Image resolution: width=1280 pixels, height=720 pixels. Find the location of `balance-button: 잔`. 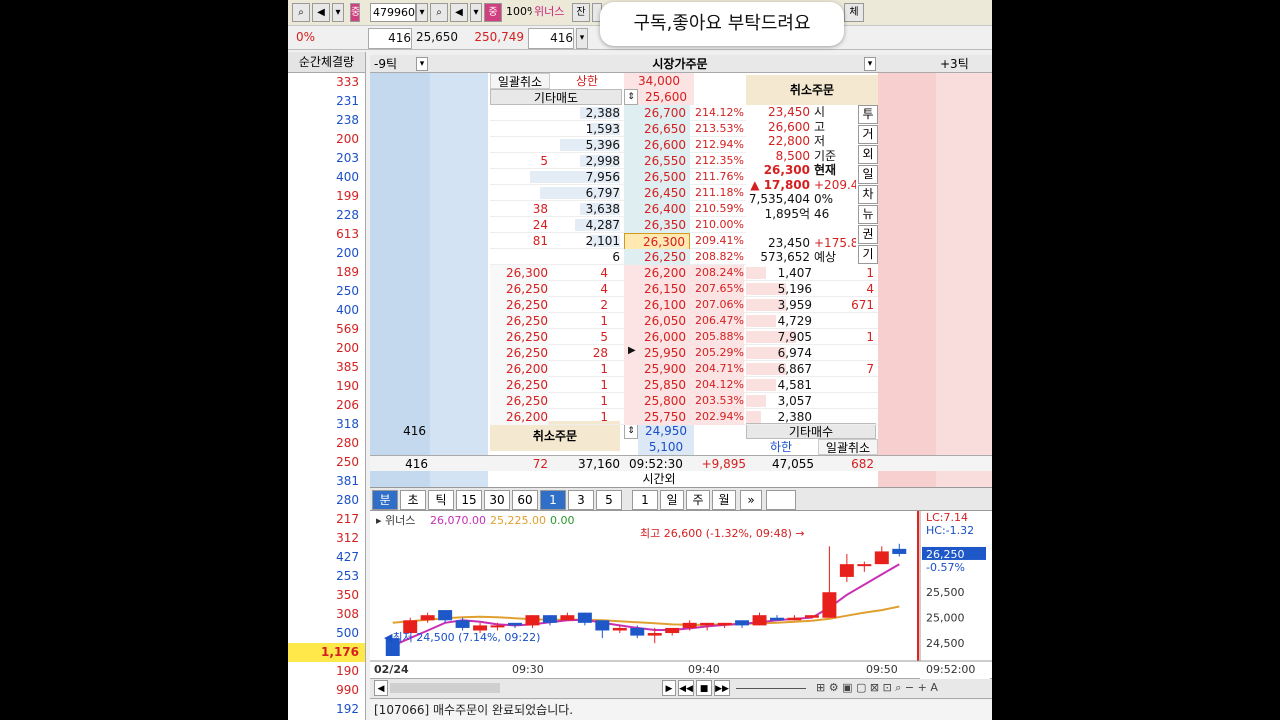

balance-button: 잔 is located at coordinates (581, 12).